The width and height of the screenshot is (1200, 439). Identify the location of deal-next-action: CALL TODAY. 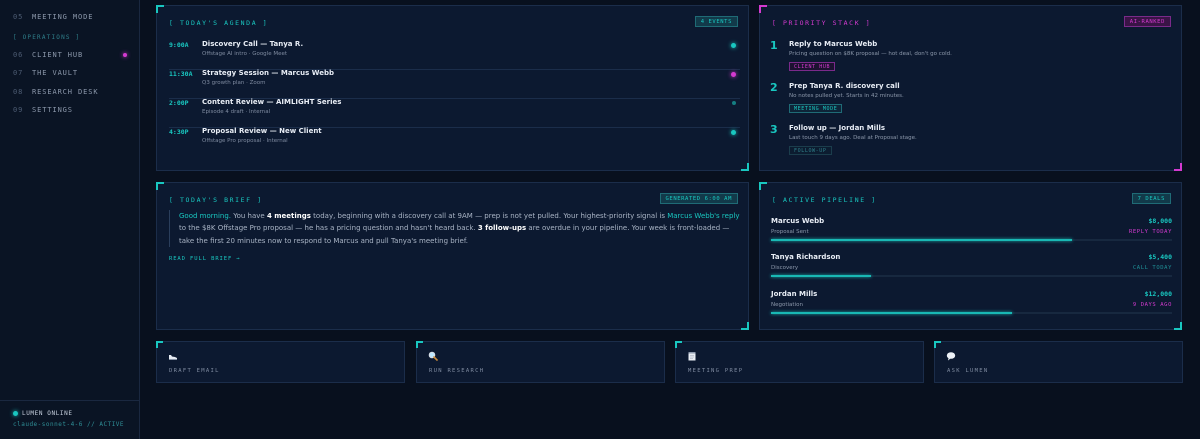
(1152, 268).